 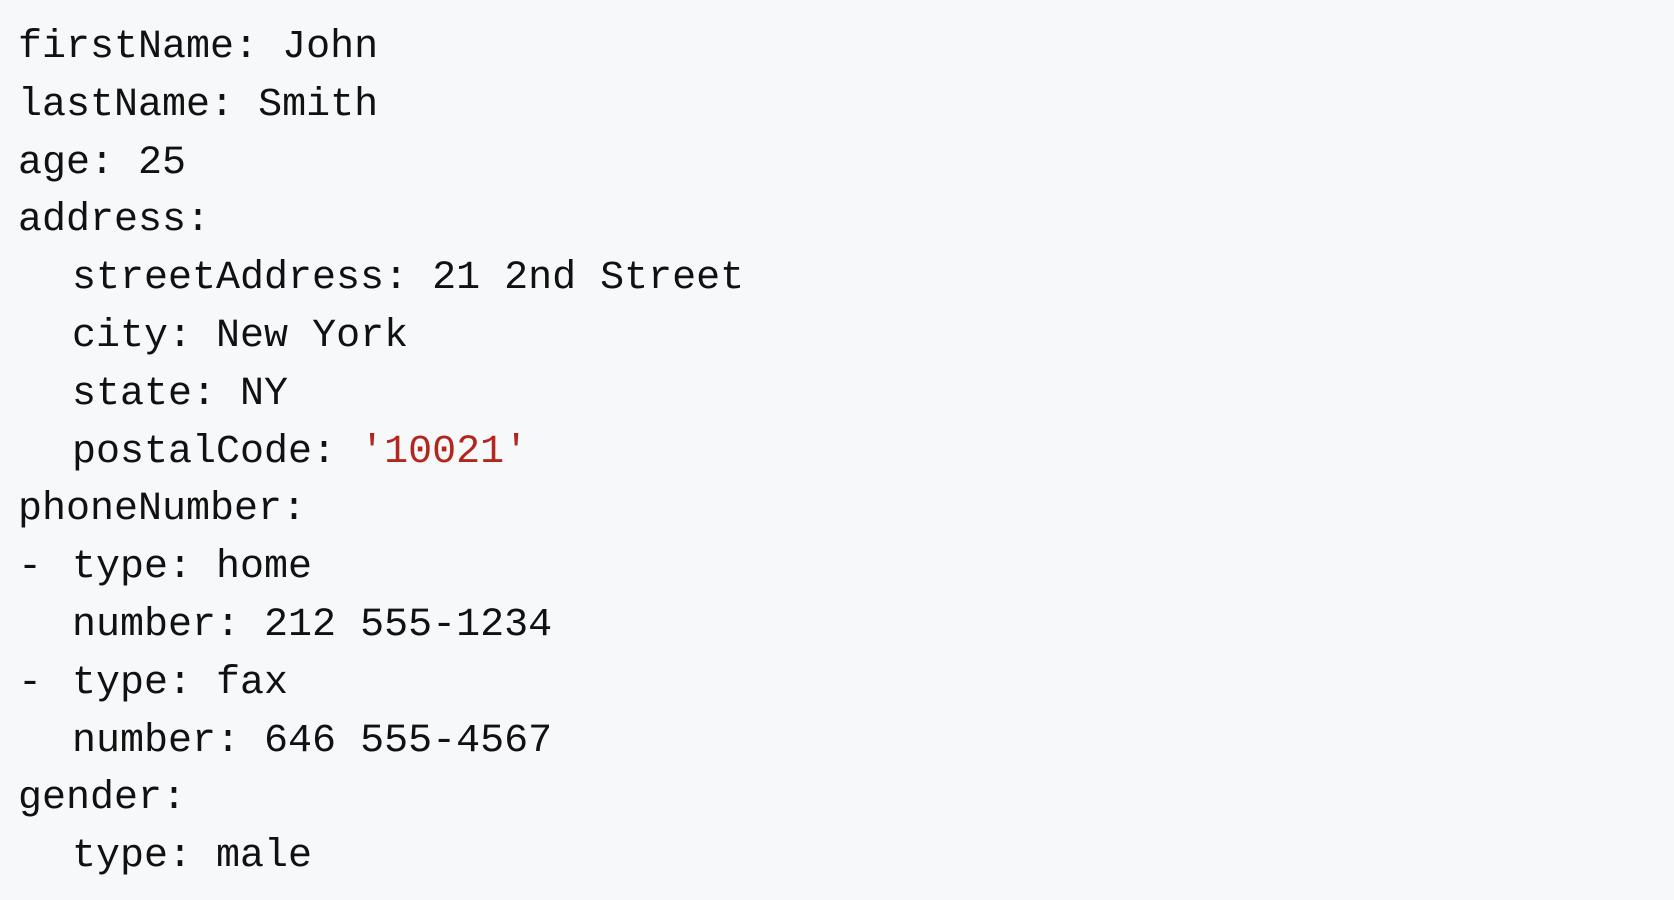 I want to click on yaml-line-city: city: New York, so click(x=846, y=337).